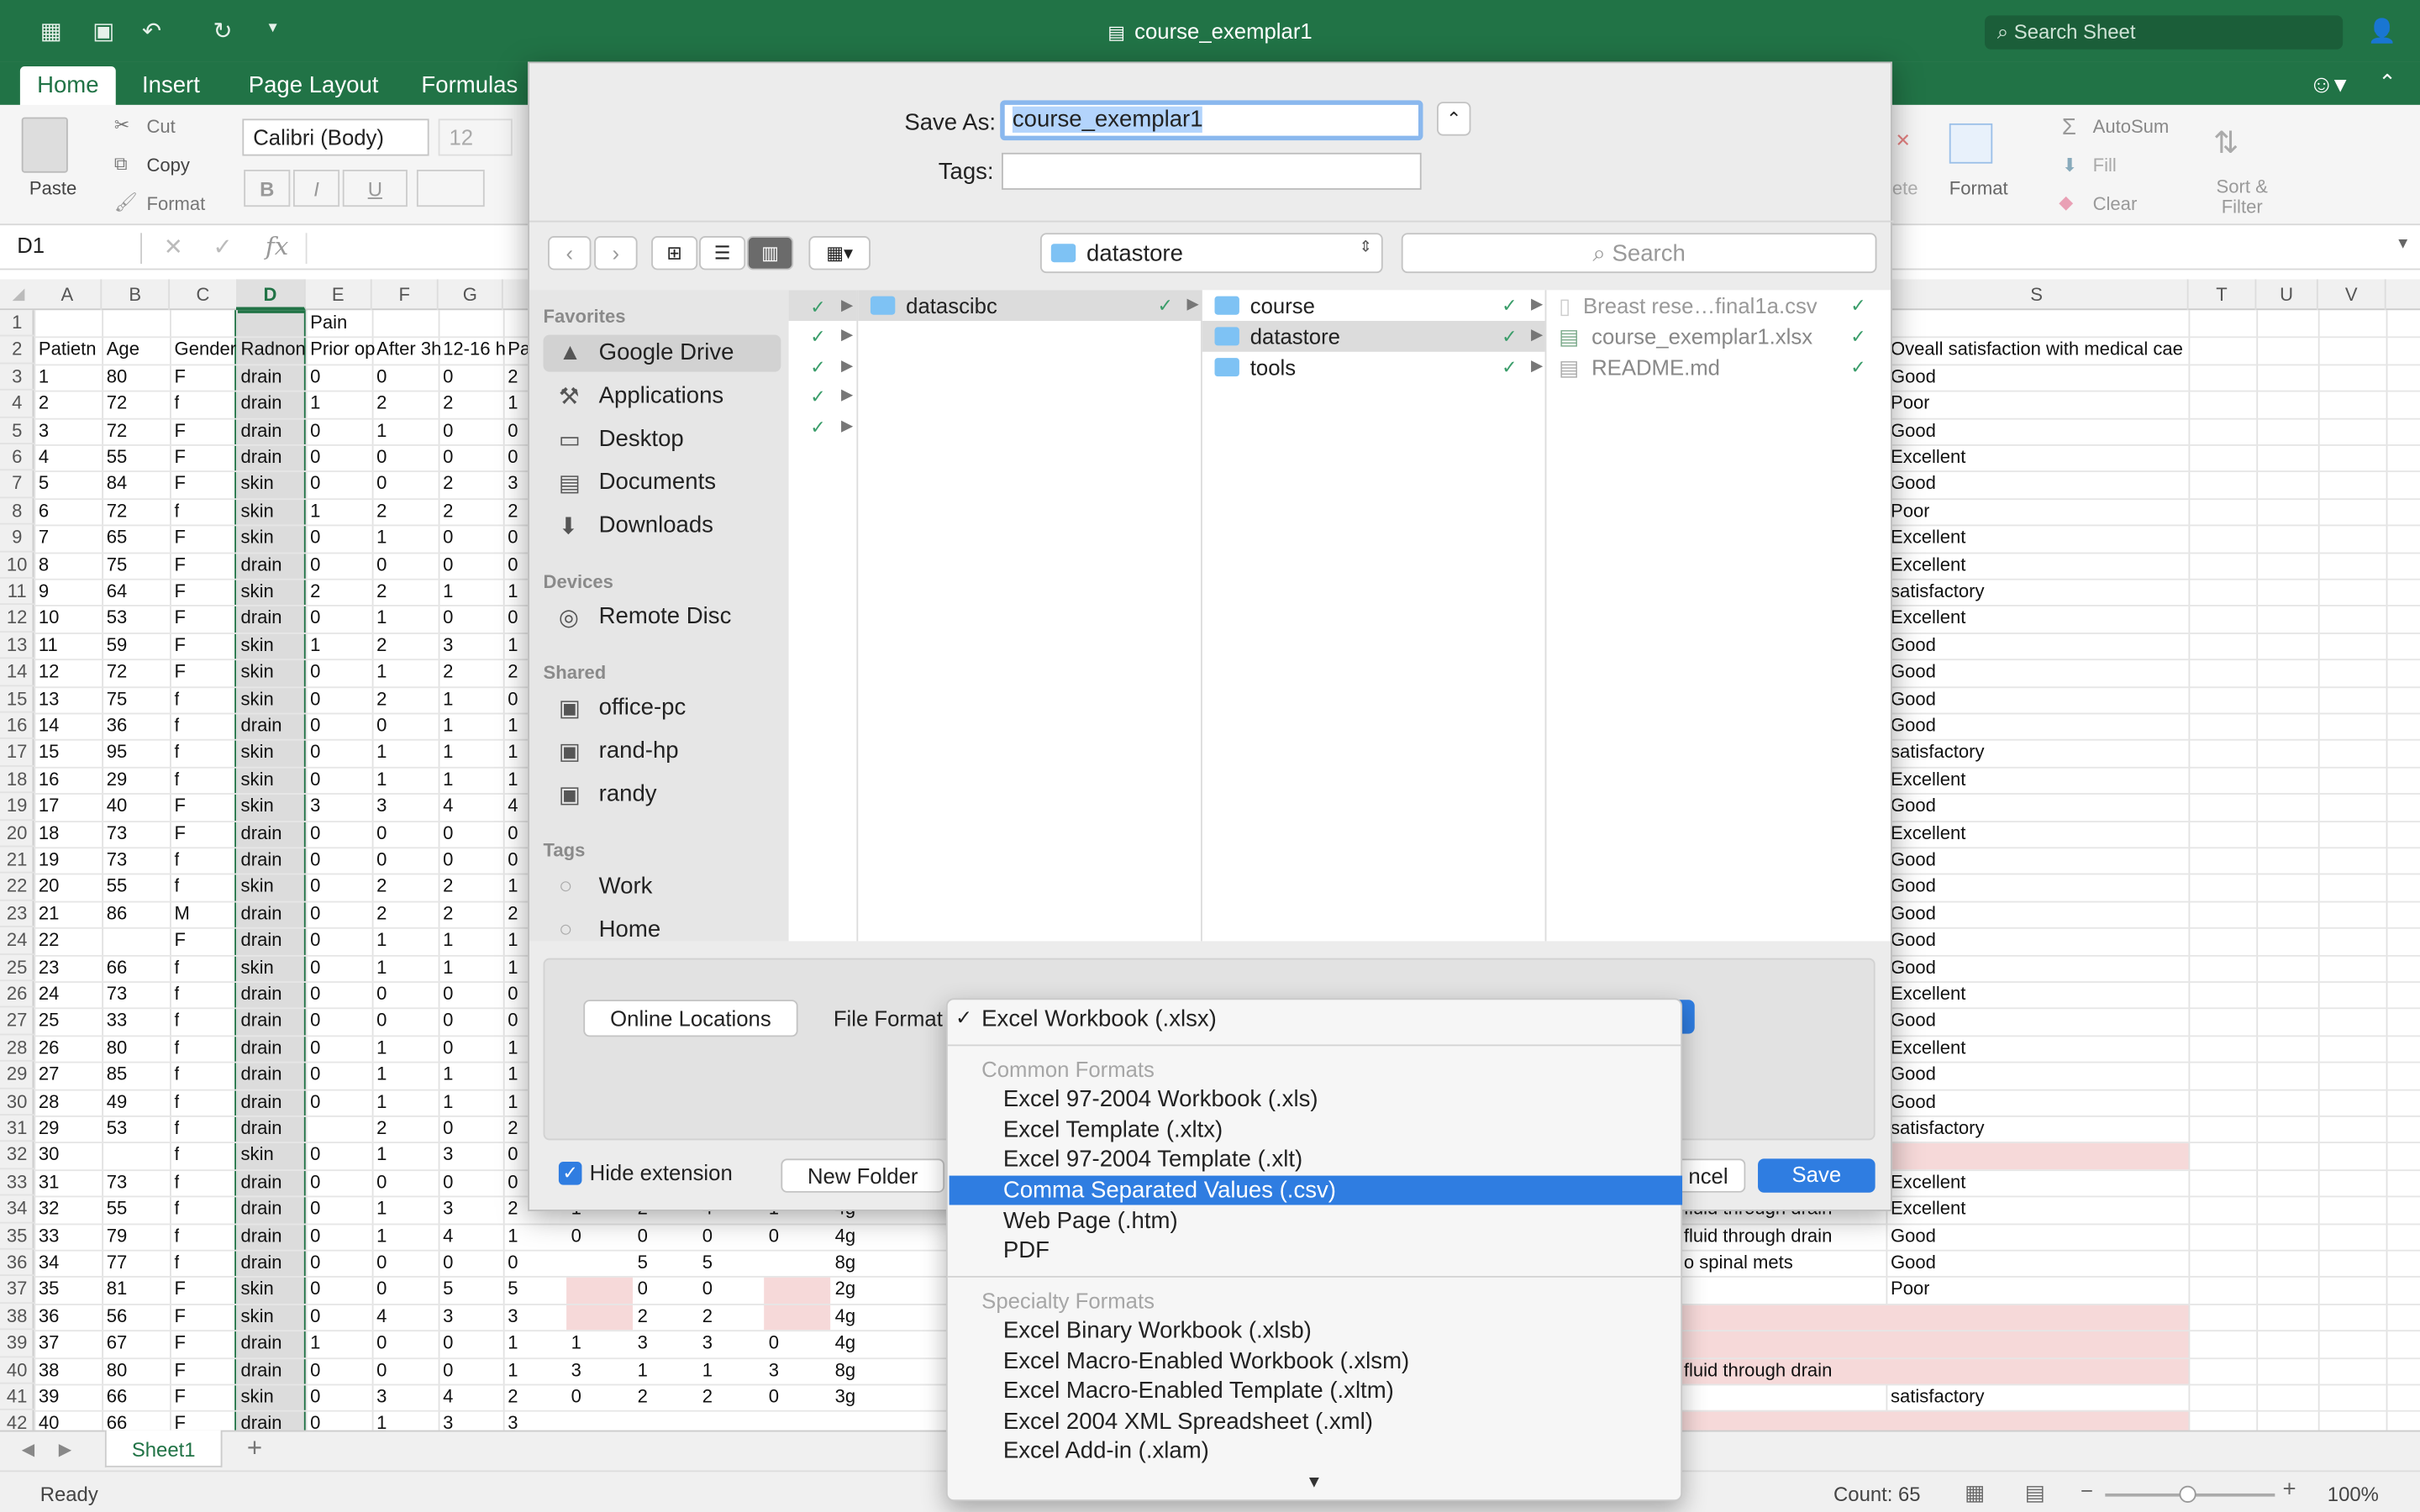  Describe the element at coordinates (1152, 1162) in the screenshot. I see `menu-item-xlt: Excel 97-2004 Template (.xlt)` at that location.